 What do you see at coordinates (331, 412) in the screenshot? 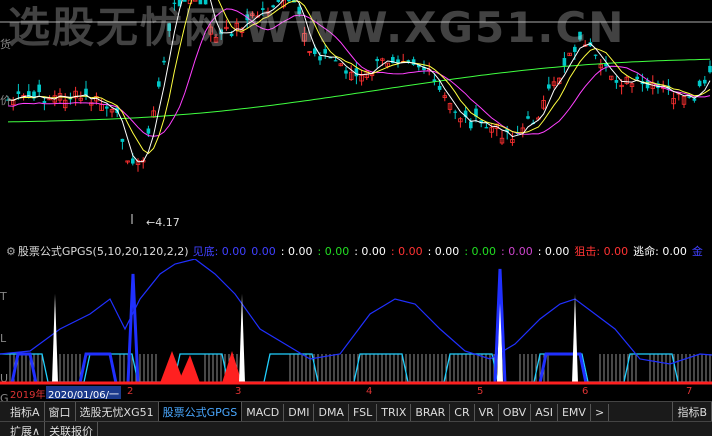
I see `tab-6: DMA` at bounding box center [331, 412].